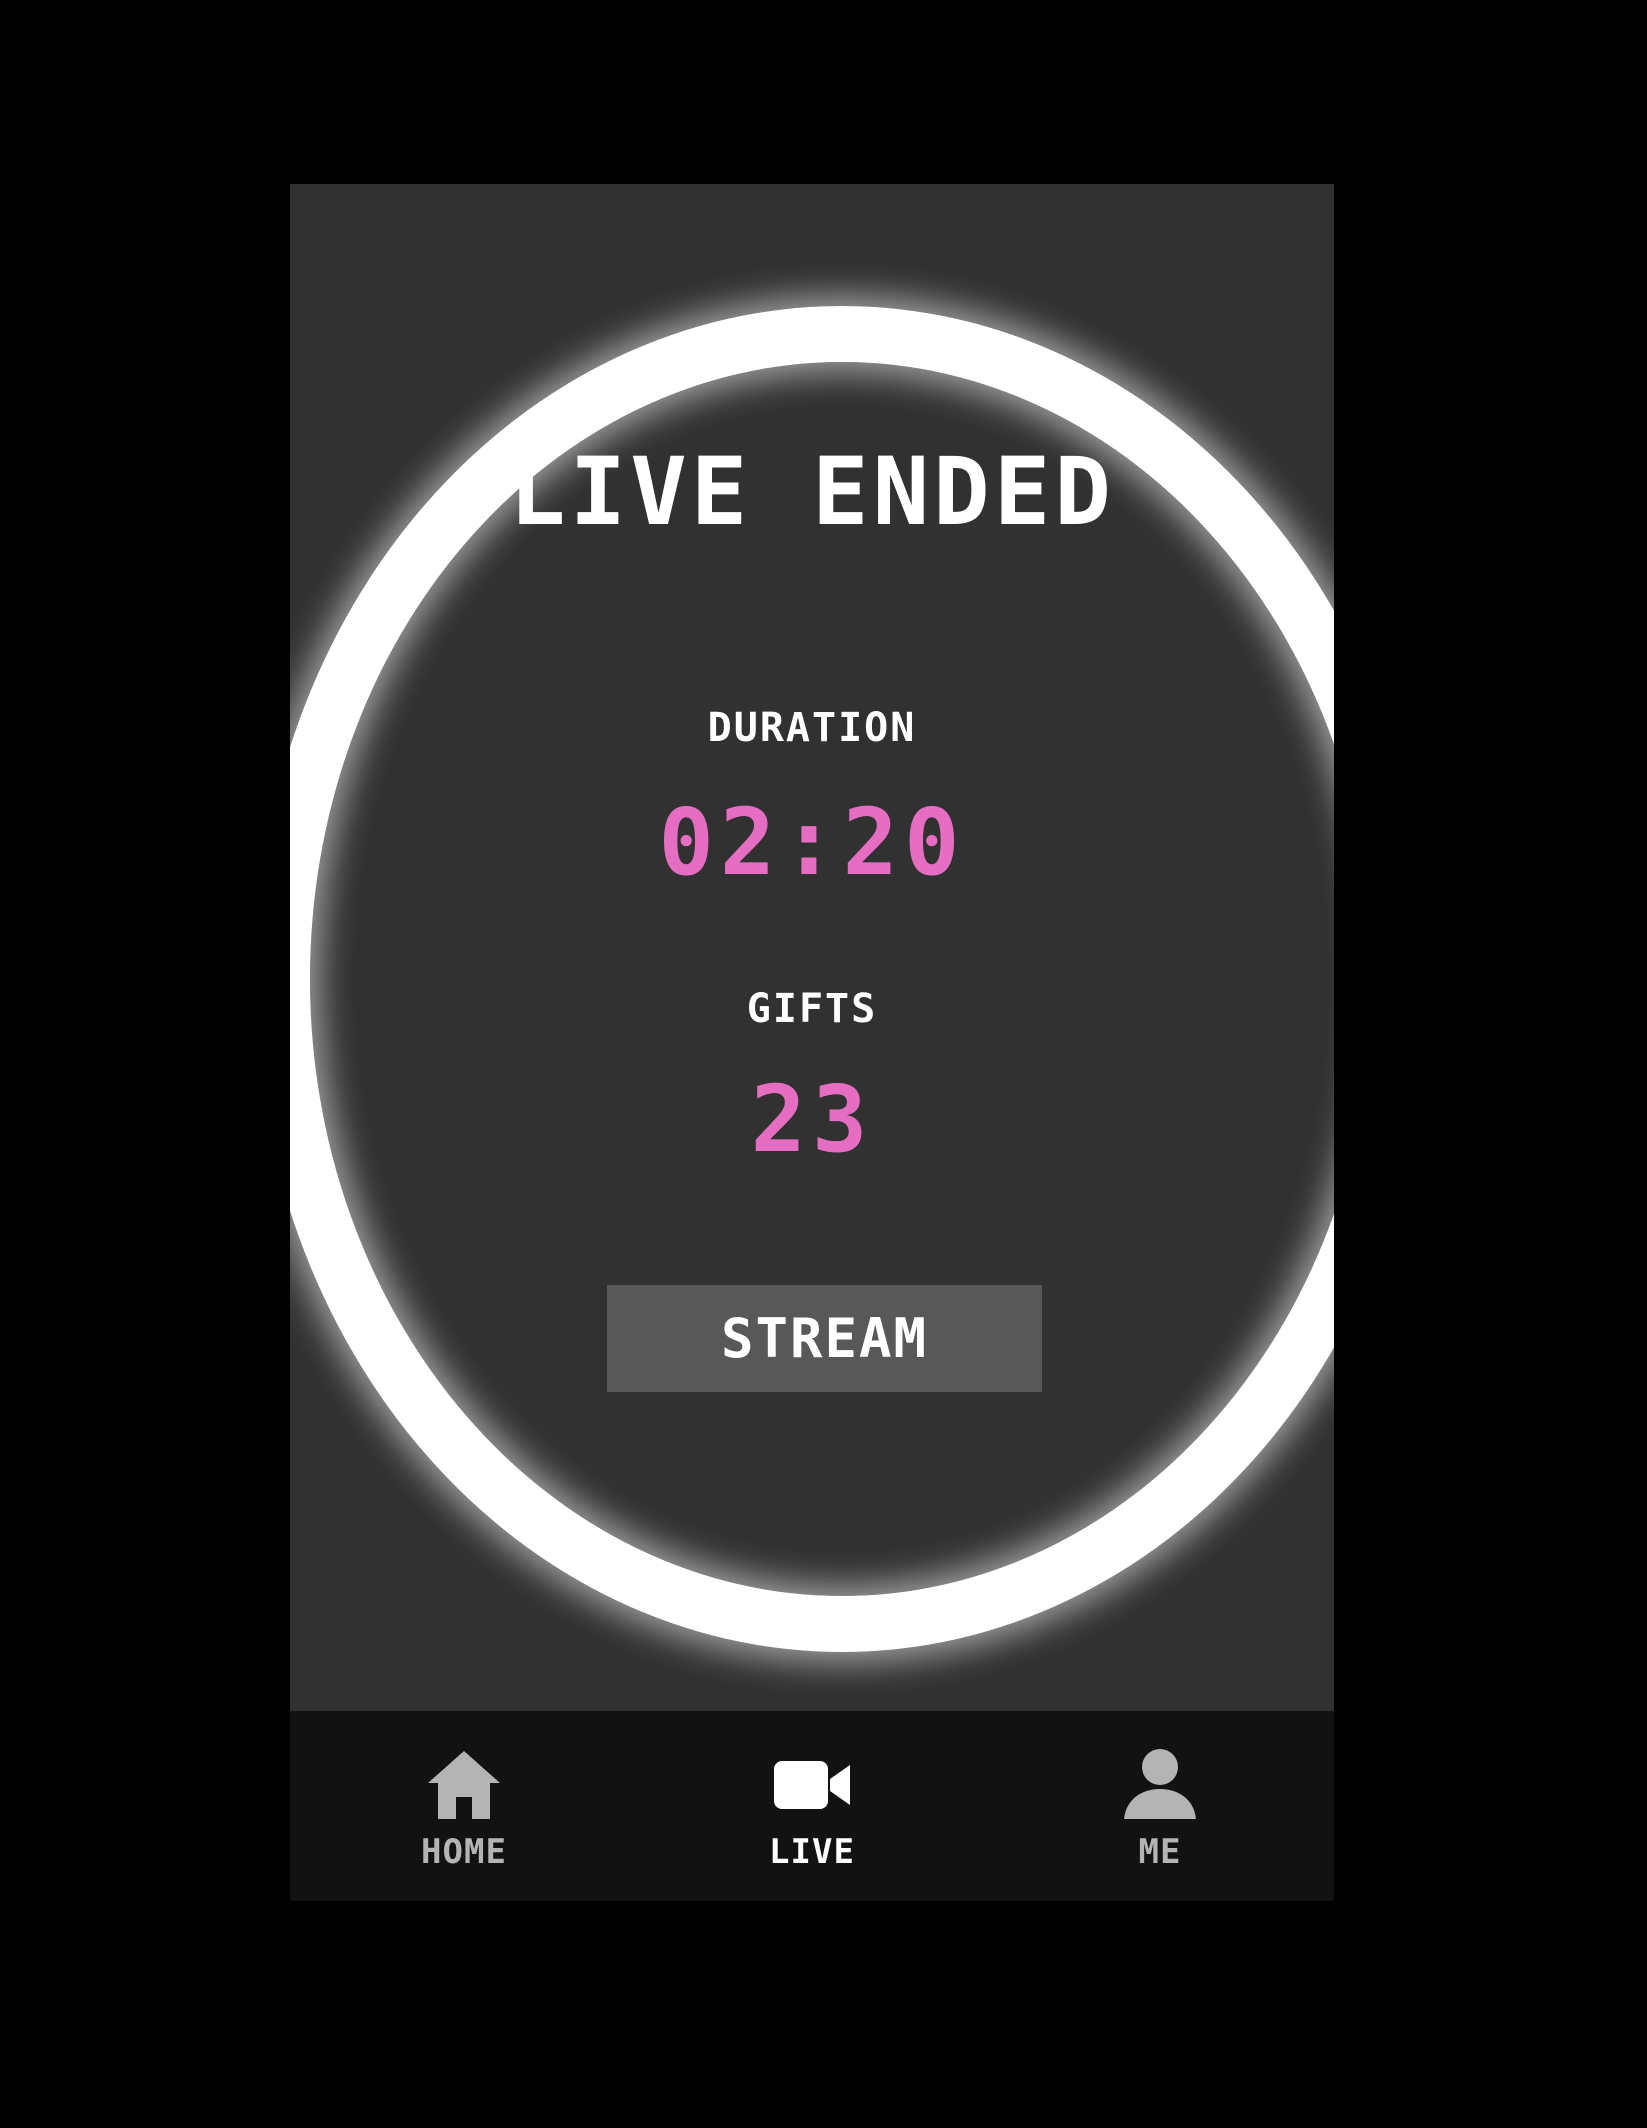 This screenshot has width=1647, height=2128. I want to click on tab-me: ME, so click(1160, 1806).